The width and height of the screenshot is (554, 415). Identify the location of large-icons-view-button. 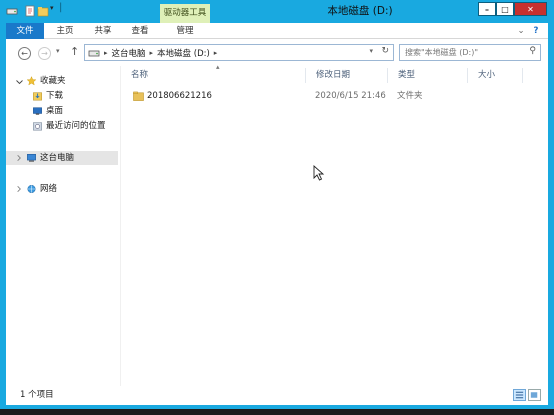
(534, 395).